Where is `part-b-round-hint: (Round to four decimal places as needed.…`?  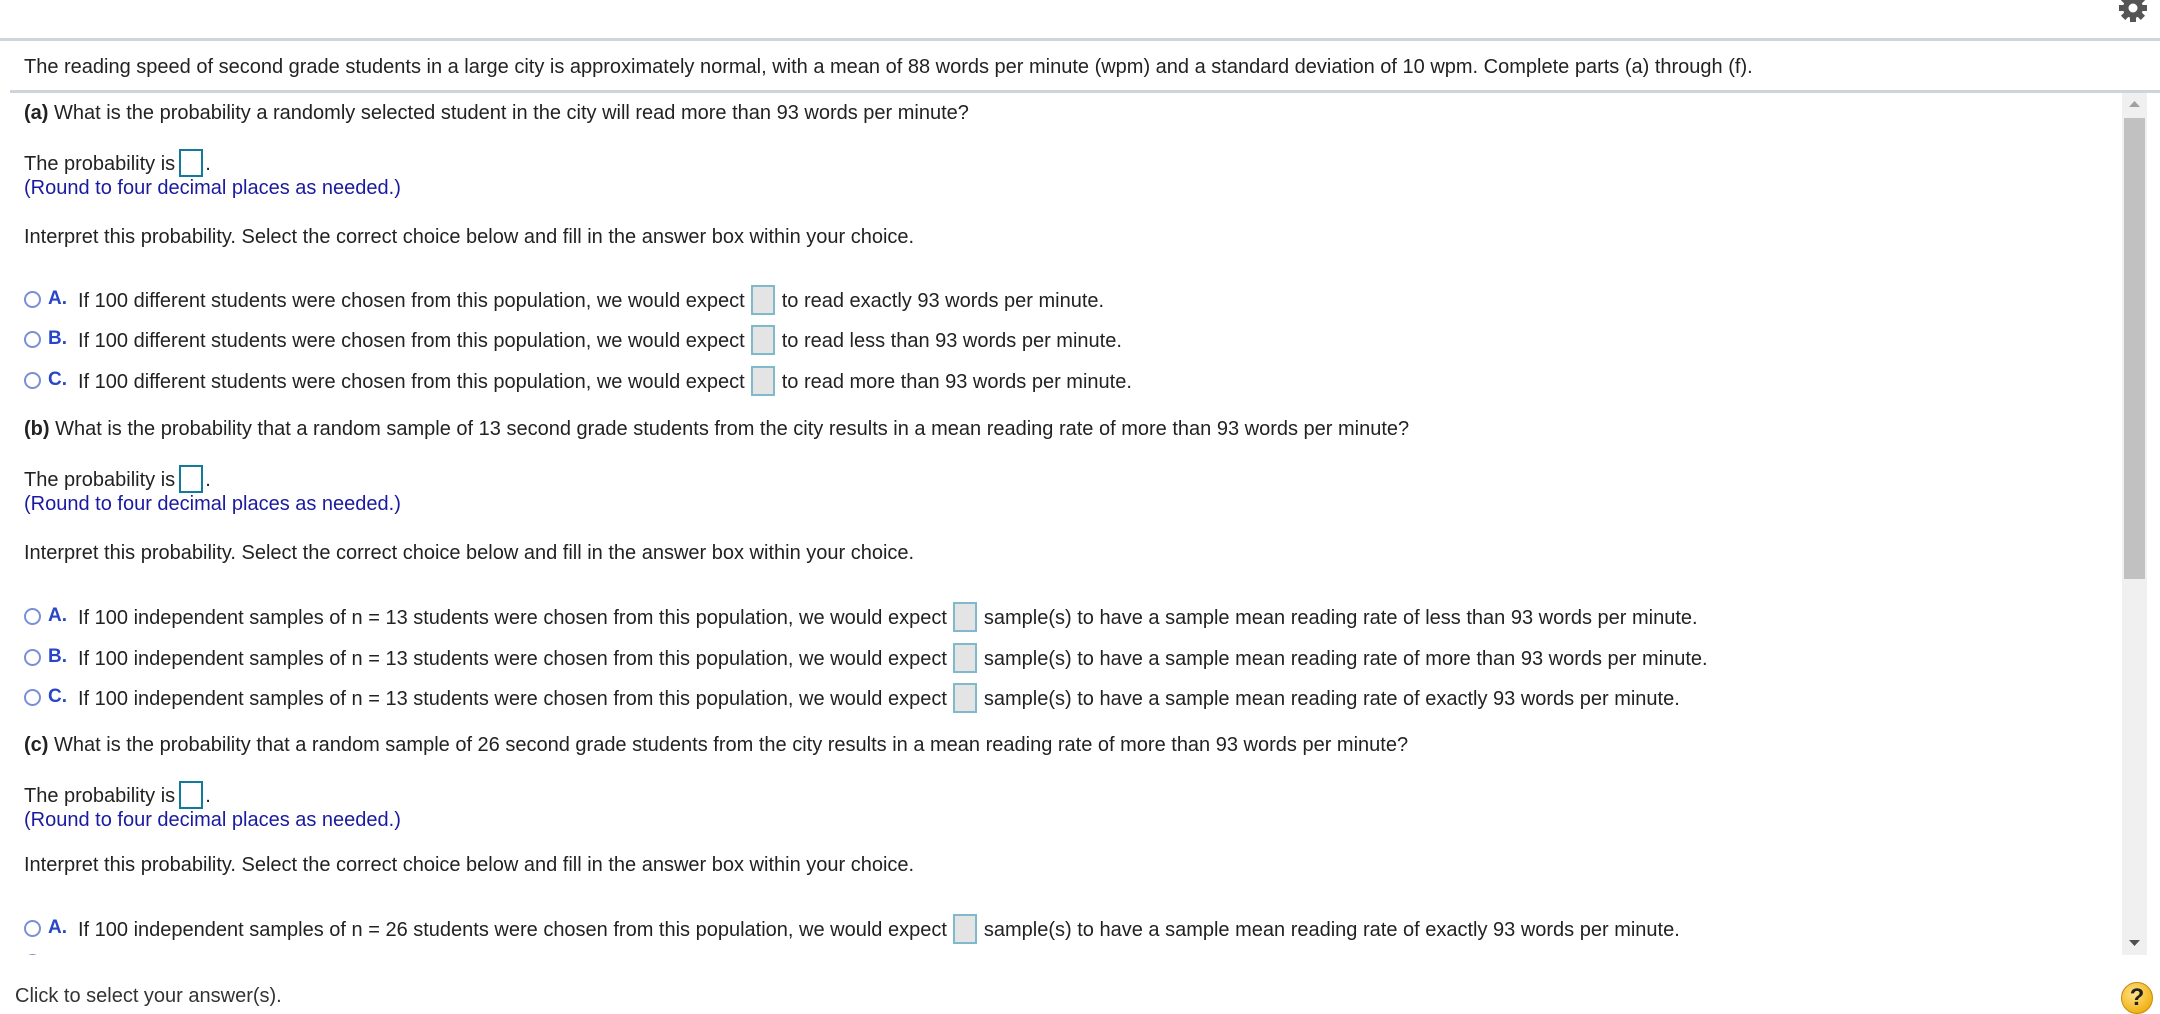 part-b-round-hint: (Round to four decimal places as needed.… is located at coordinates (212, 504).